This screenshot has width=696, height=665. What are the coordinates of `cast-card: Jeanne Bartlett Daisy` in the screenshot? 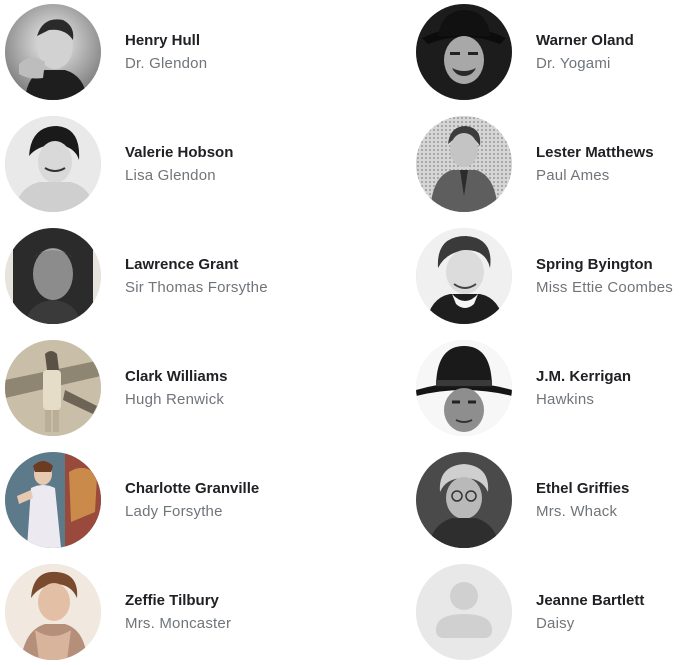 It's located at (556, 612).